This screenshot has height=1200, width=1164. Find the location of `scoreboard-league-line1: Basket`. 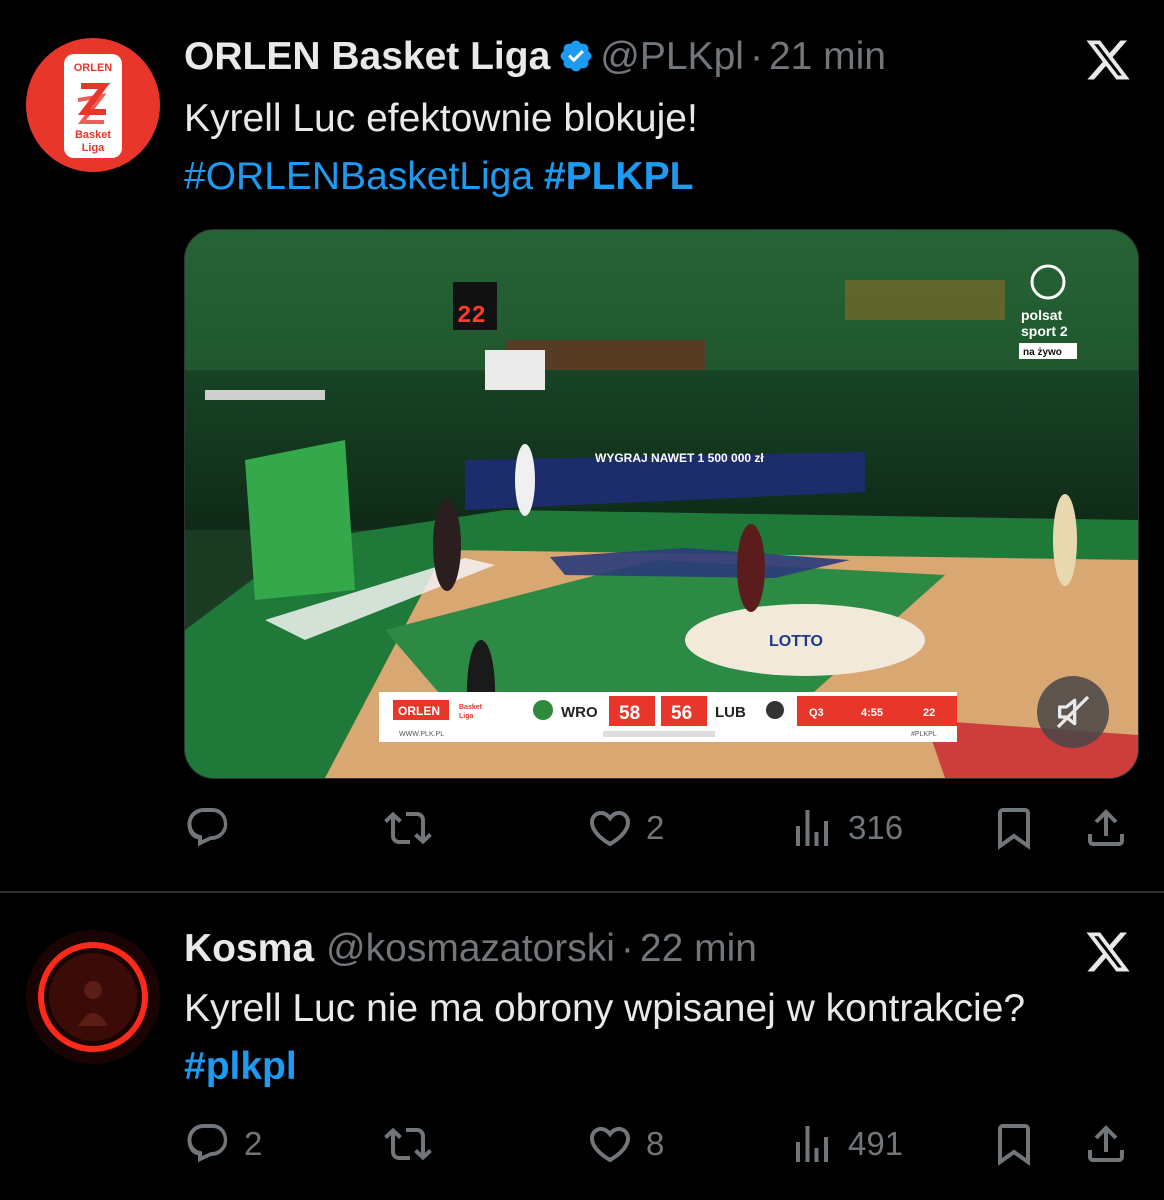

scoreboard-league-line1: Basket is located at coordinates (471, 707).